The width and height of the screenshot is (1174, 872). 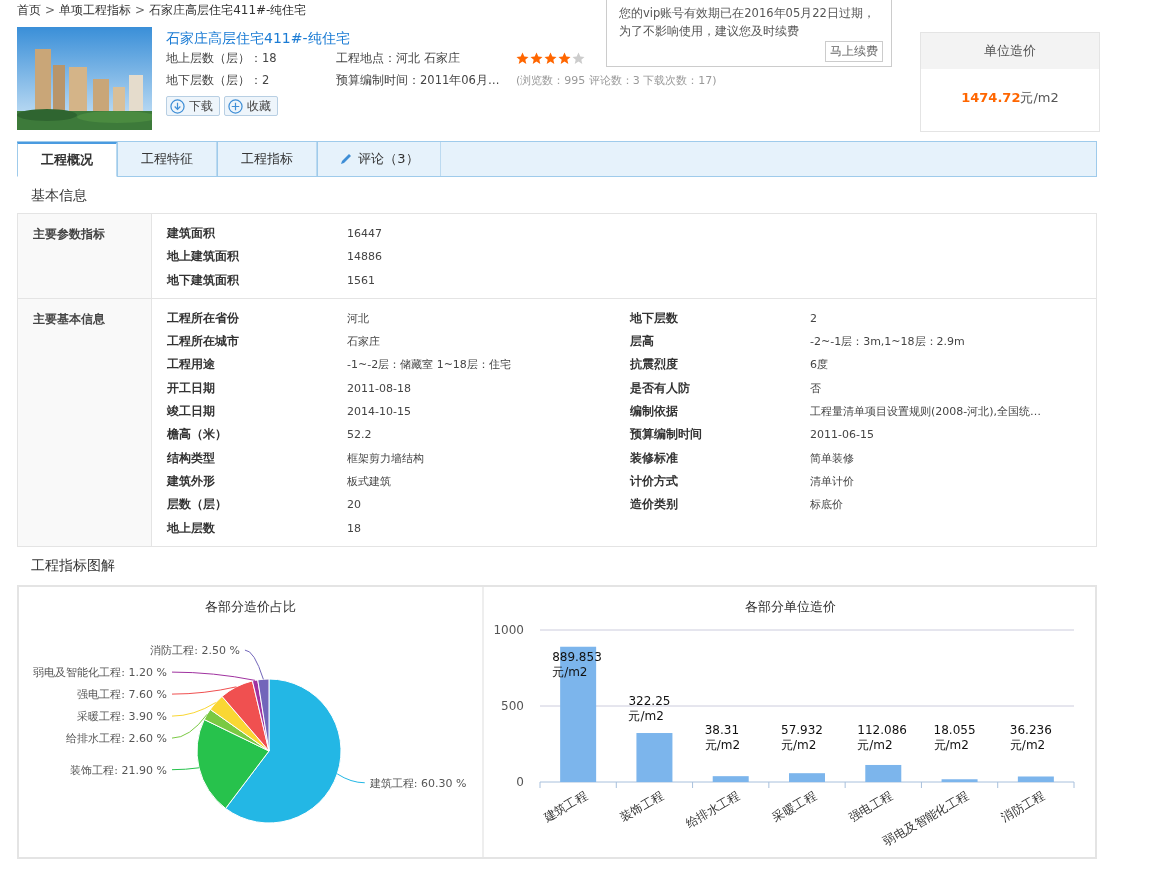 I want to click on field-value: 2, so click(x=814, y=318).